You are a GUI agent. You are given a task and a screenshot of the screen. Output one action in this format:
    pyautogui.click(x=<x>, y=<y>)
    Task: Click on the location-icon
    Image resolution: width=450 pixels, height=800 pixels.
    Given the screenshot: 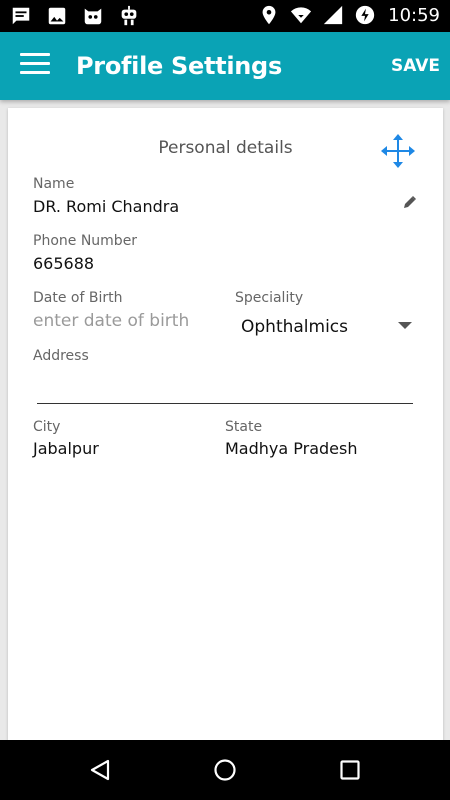 What is the action you would take?
    pyautogui.click(x=269, y=15)
    